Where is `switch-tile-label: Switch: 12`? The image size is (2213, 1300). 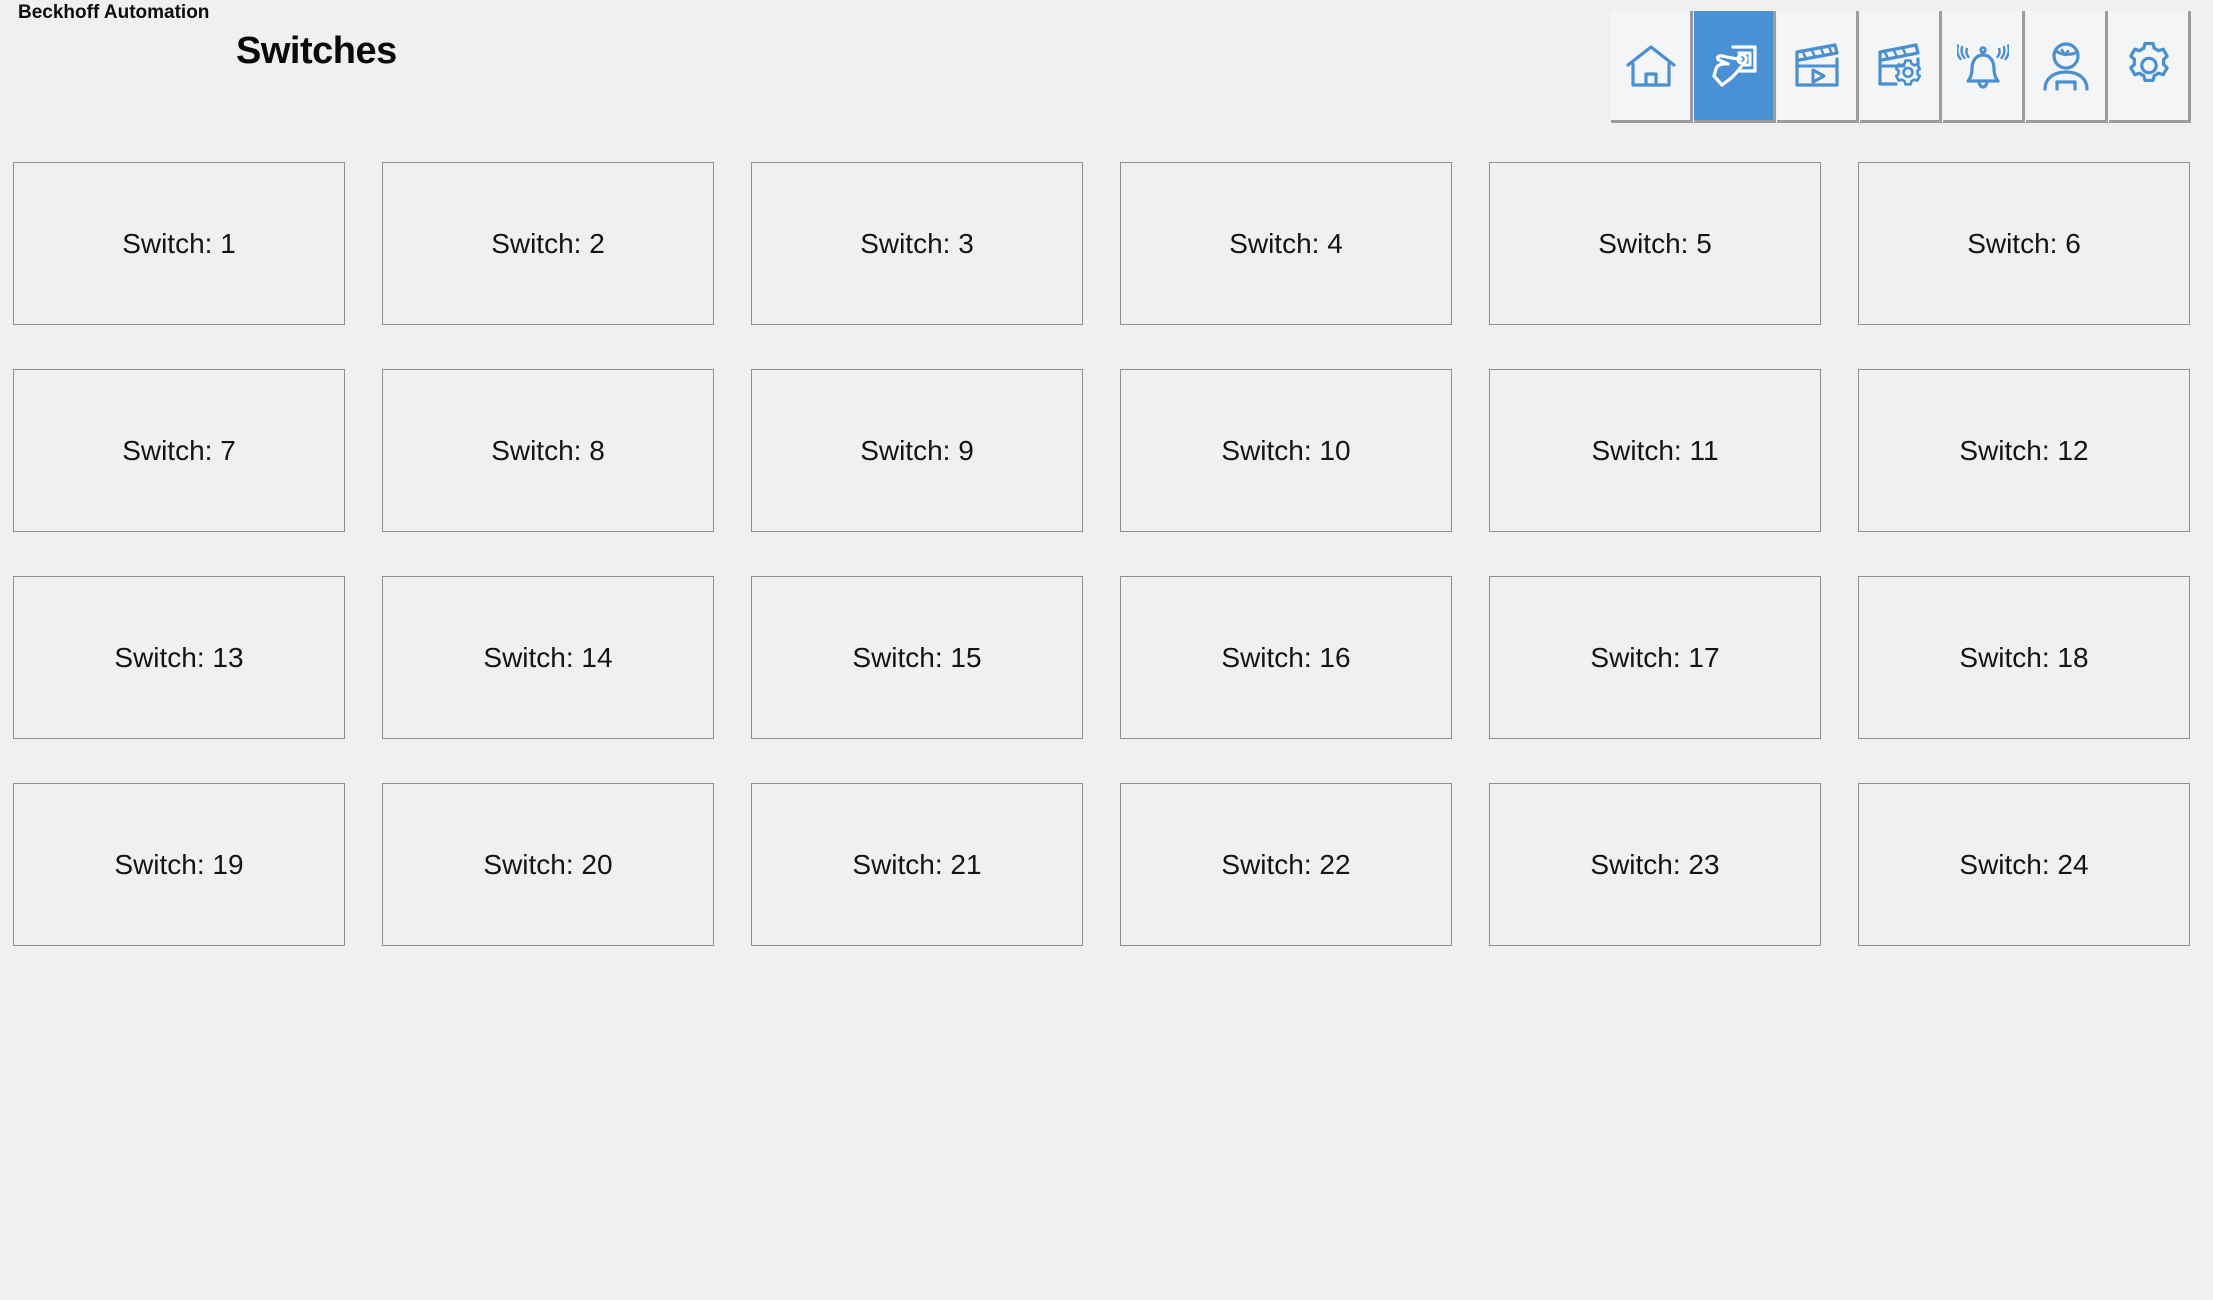 switch-tile-label: Switch: 12 is located at coordinates (2024, 450).